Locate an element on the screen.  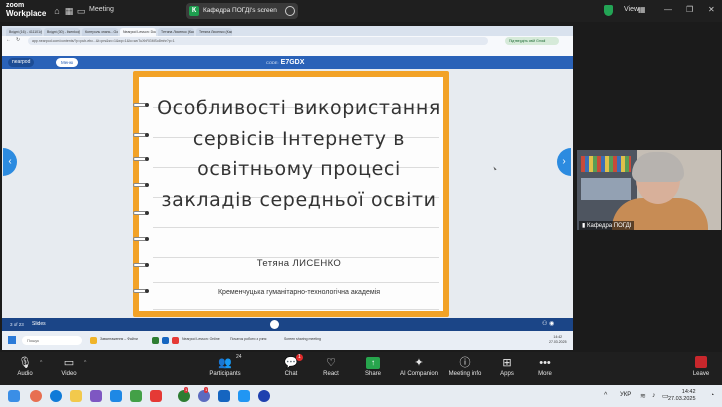
notification-bell-icon: ◔ is located at coordinates (712, 395).